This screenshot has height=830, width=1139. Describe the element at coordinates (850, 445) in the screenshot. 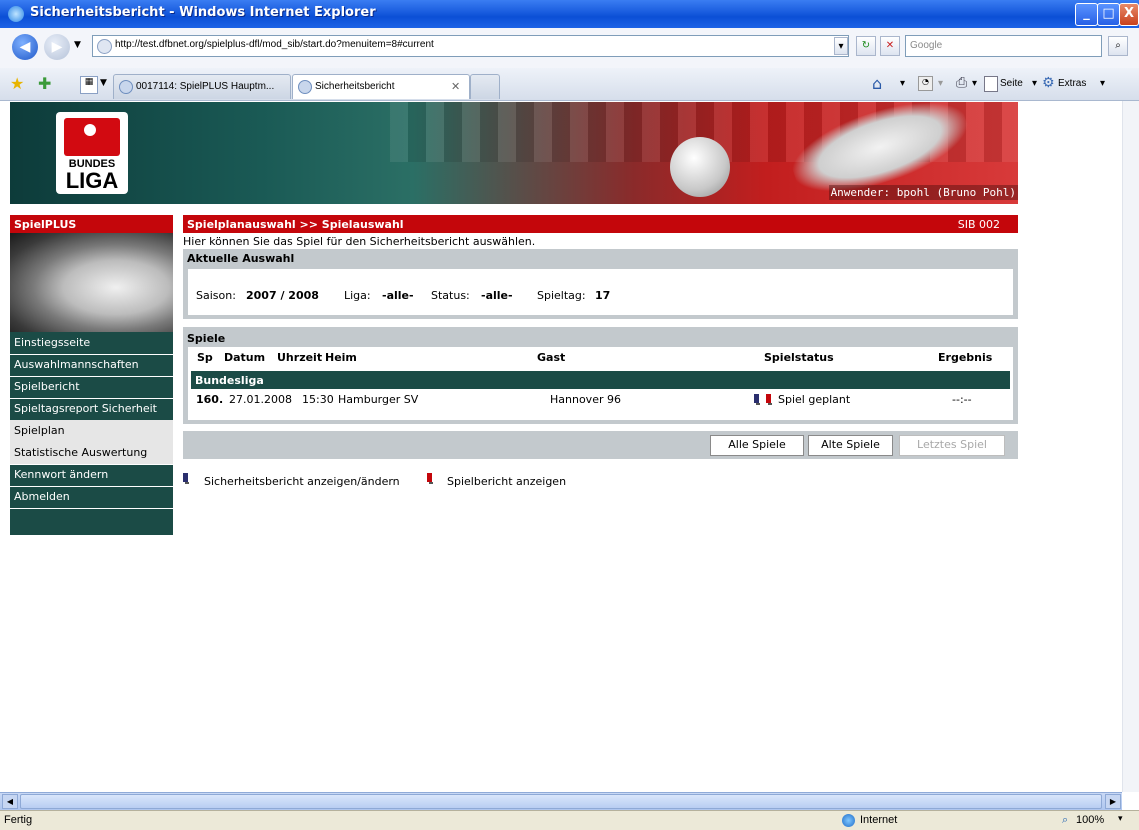

I see `old-games-button: Alte Spiele` at that location.